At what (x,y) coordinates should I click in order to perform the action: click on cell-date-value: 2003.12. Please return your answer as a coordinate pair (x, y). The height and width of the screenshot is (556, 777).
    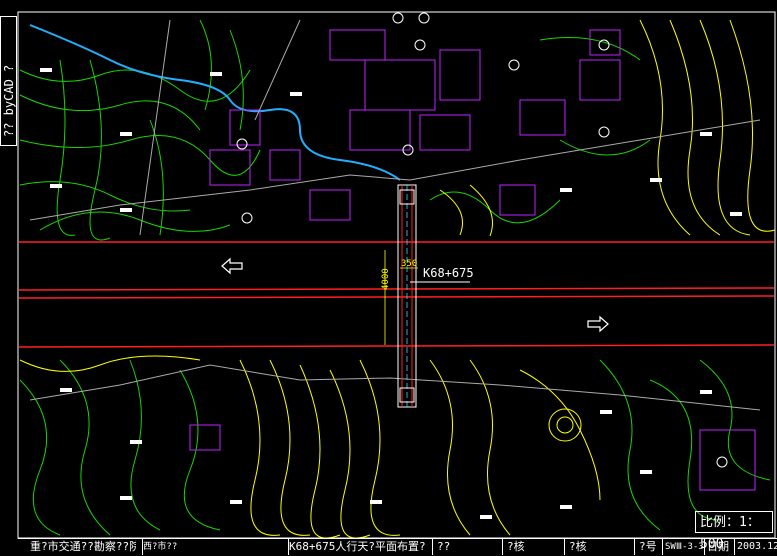
    Looking at the image, I should click on (755, 547).